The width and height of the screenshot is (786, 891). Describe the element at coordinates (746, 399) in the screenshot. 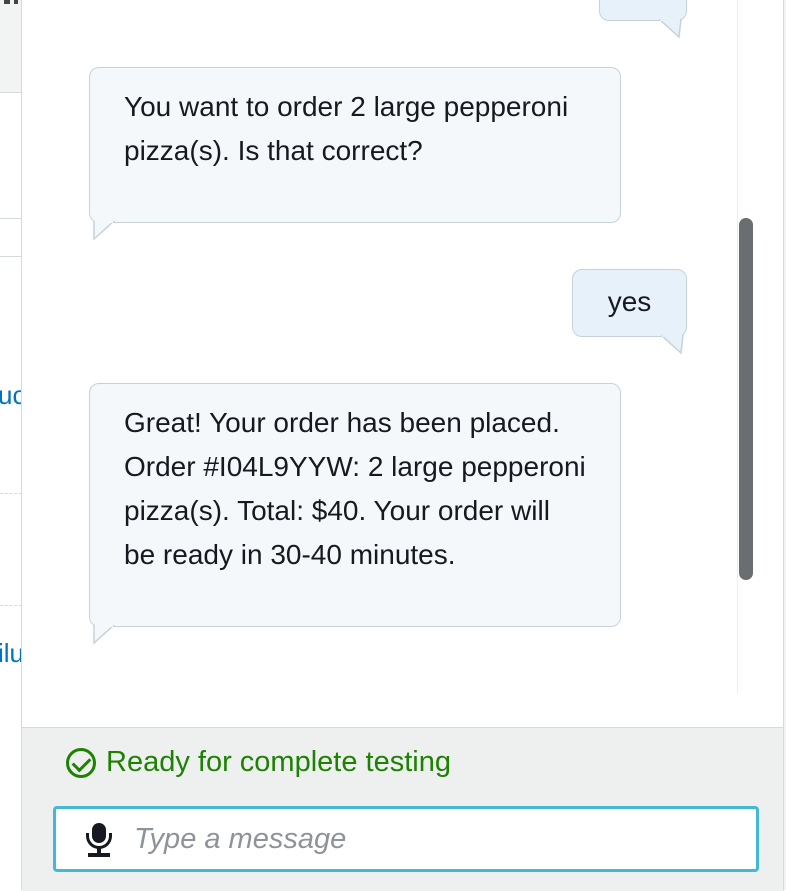

I see `scrollbar-thumb` at that location.